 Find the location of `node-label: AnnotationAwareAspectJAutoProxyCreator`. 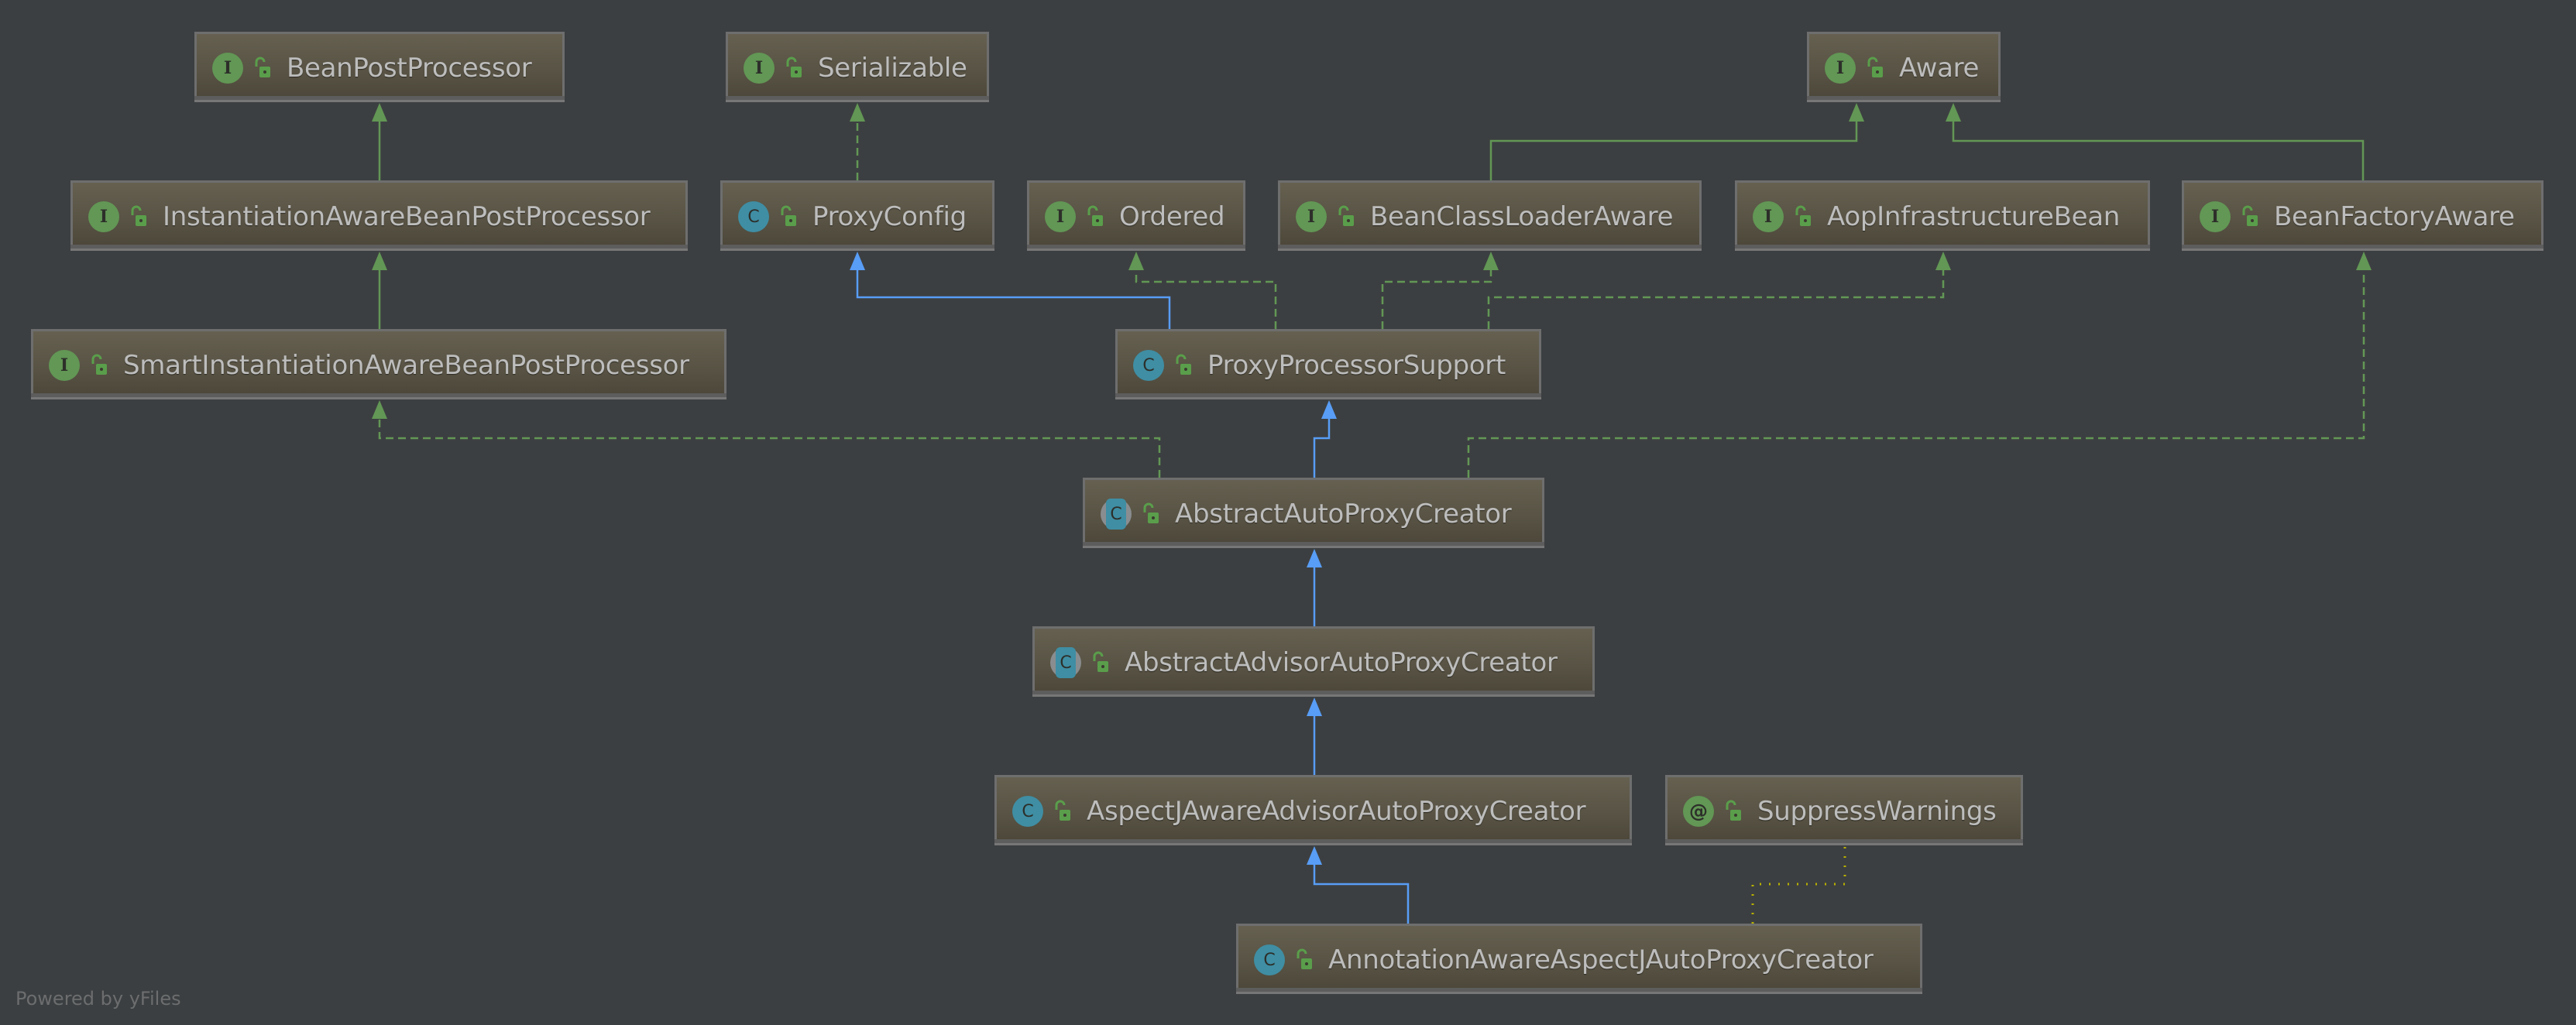

node-label: AnnotationAwareAspectJAutoProxyCreator is located at coordinates (1601, 960).